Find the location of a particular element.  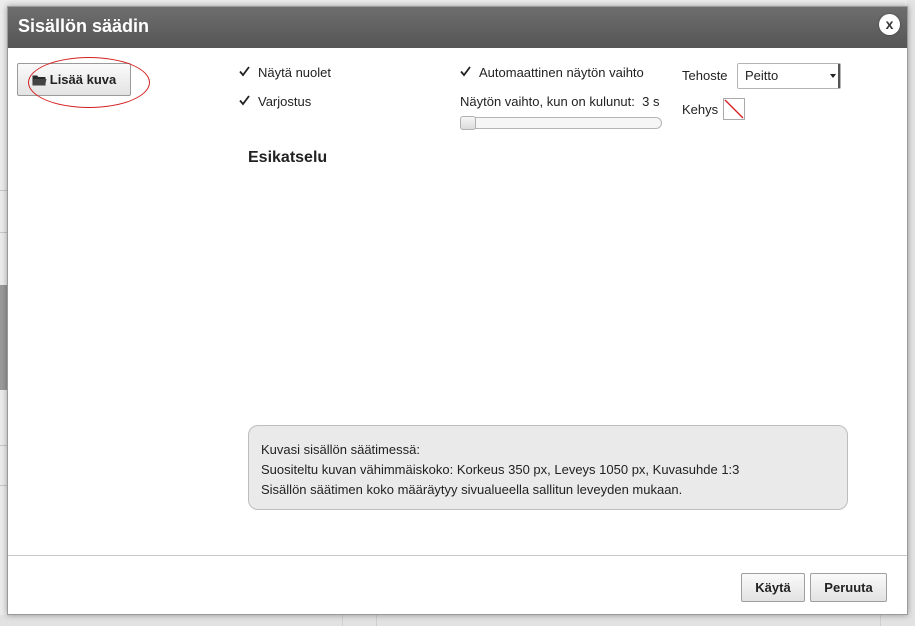

apply-button: Käytä is located at coordinates (773, 587).